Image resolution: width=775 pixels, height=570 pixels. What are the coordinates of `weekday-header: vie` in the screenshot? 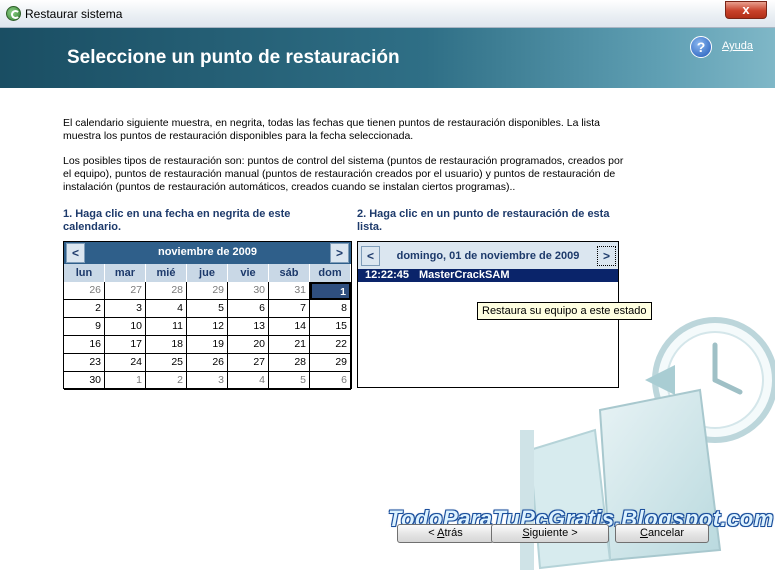 It's located at (248, 273).